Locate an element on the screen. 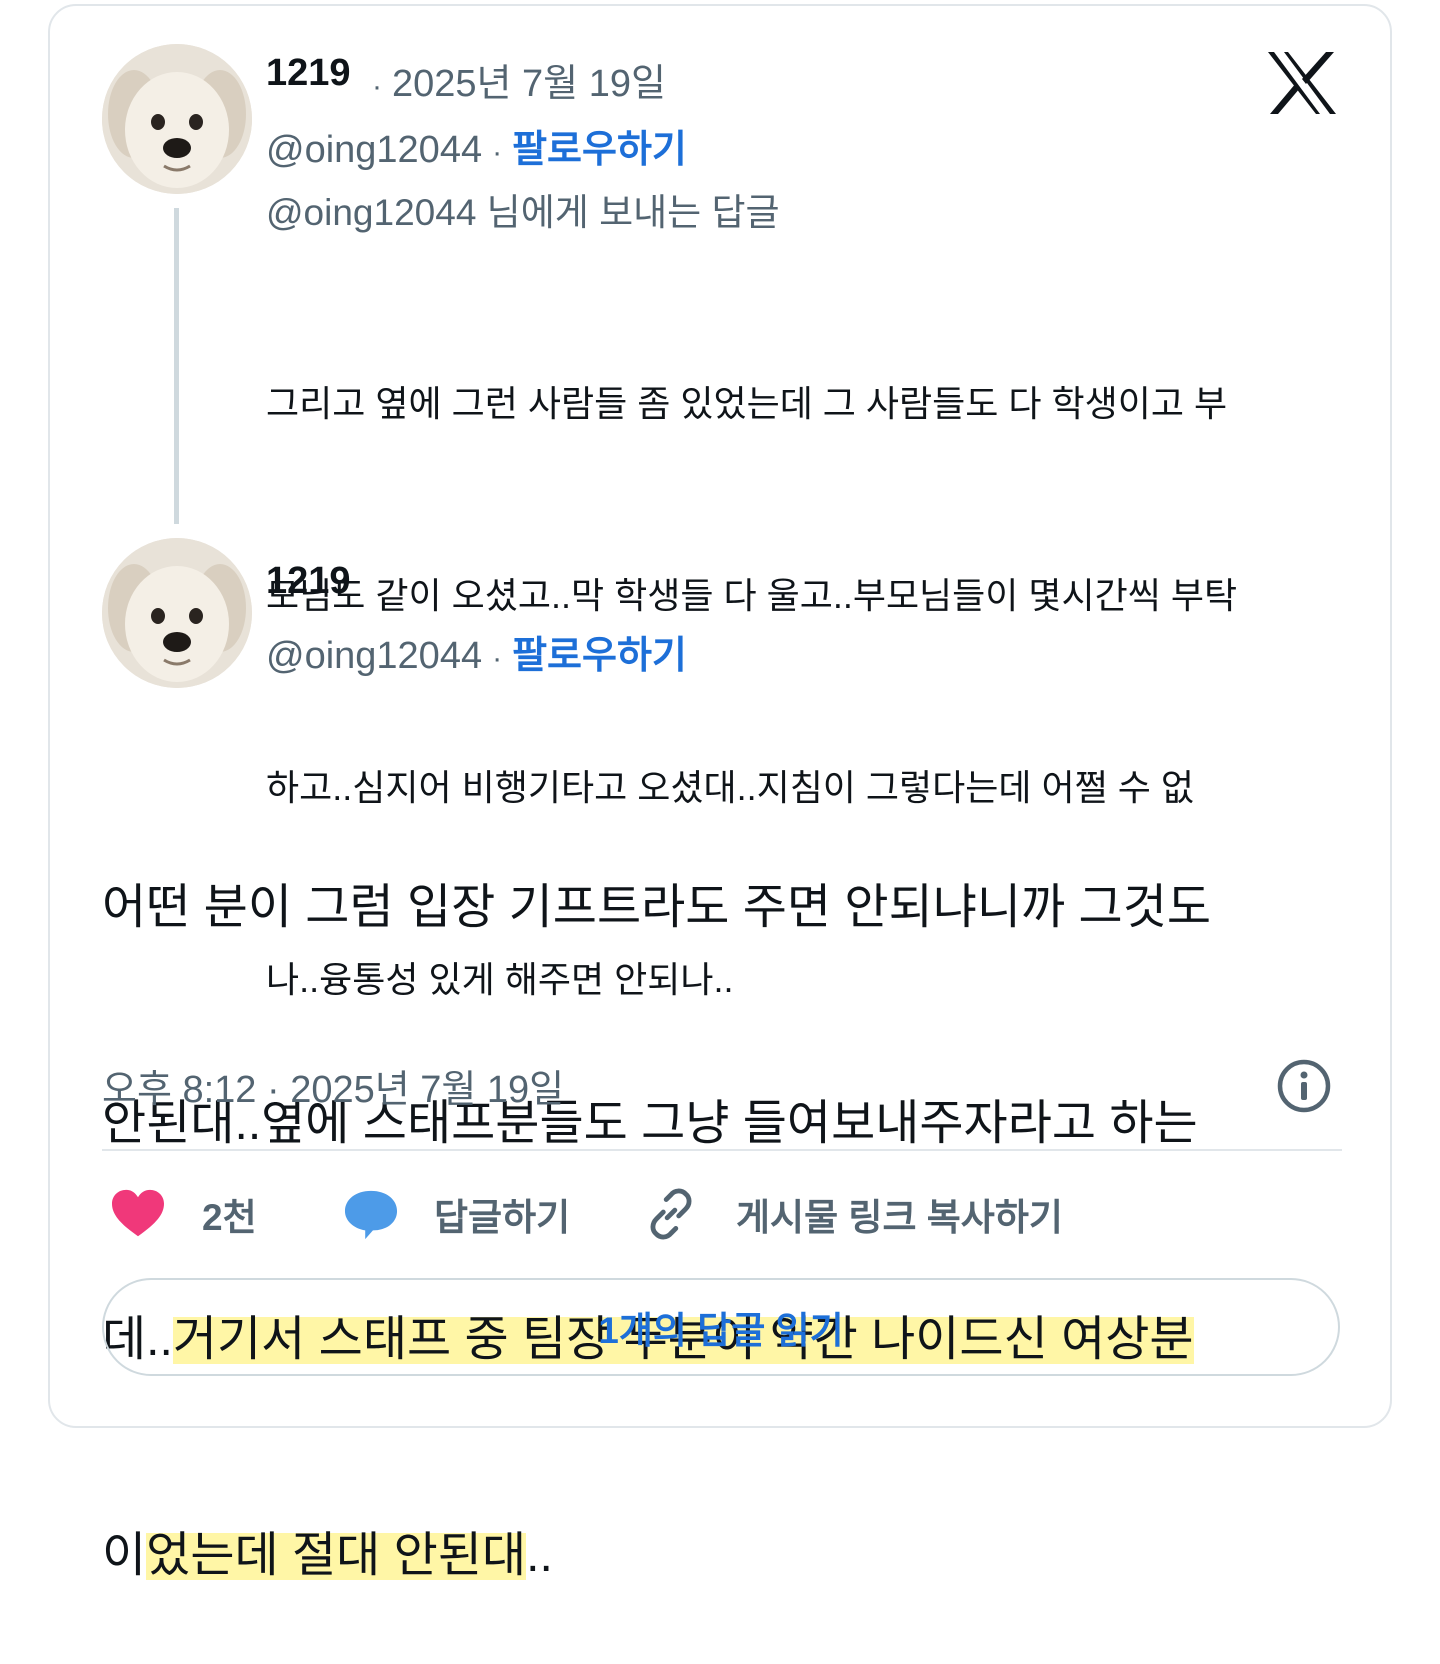  reply-to-label: @oing12044 님에게 보내는 답글 is located at coordinates (523, 212).